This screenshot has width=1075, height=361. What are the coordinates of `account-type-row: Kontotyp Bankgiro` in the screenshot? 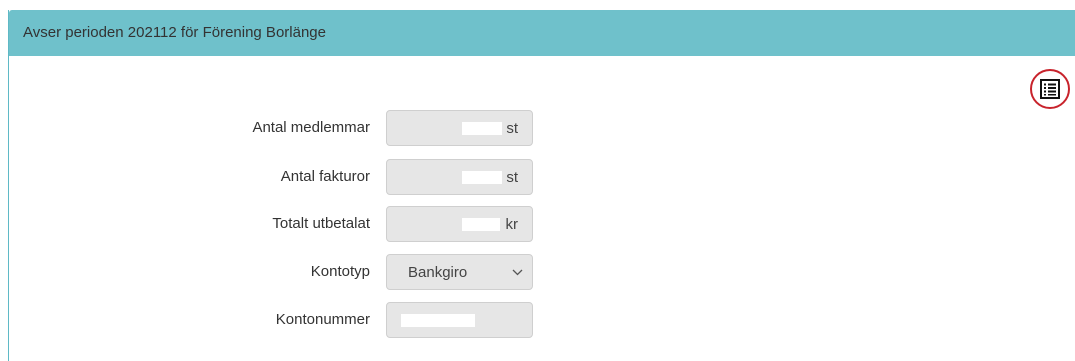 It's located at (309, 272).